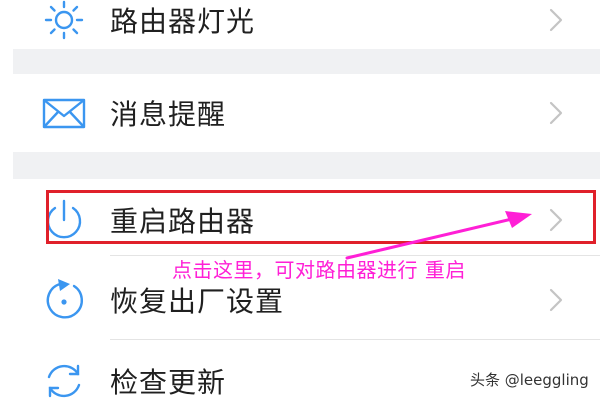 The height and width of the screenshot is (400, 600). Describe the element at coordinates (197, 301) in the screenshot. I see `settings-item-label: 恢复出厂设置` at that location.